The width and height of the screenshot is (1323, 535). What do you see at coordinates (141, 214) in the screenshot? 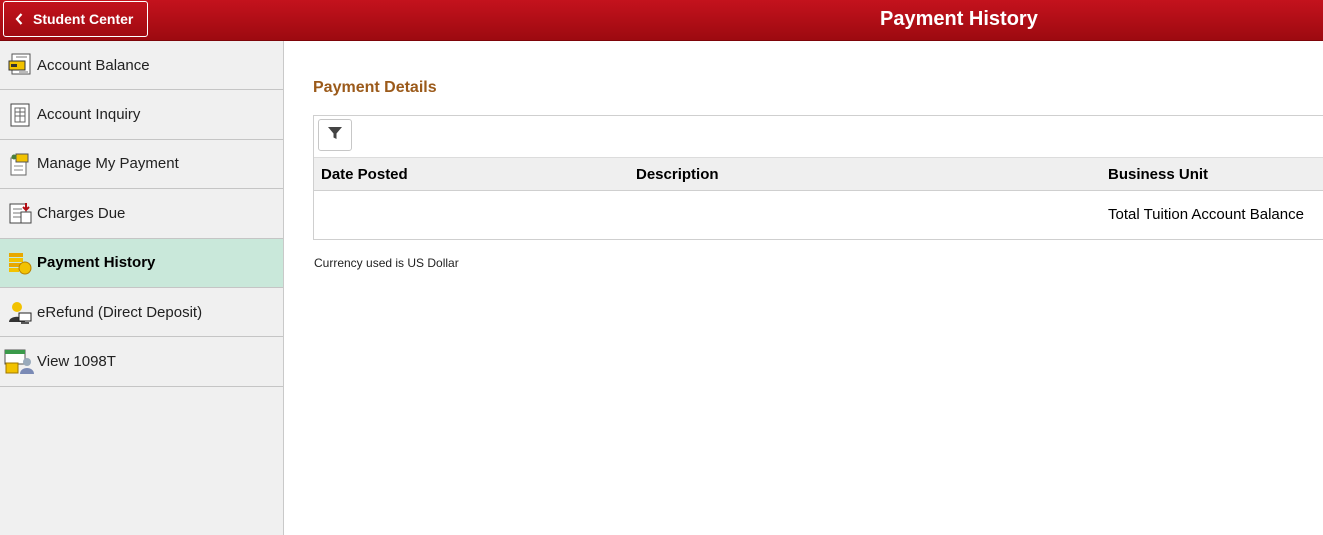
I see `sidebar-item-charges-due: Charges Due` at bounding box center [141, 214].